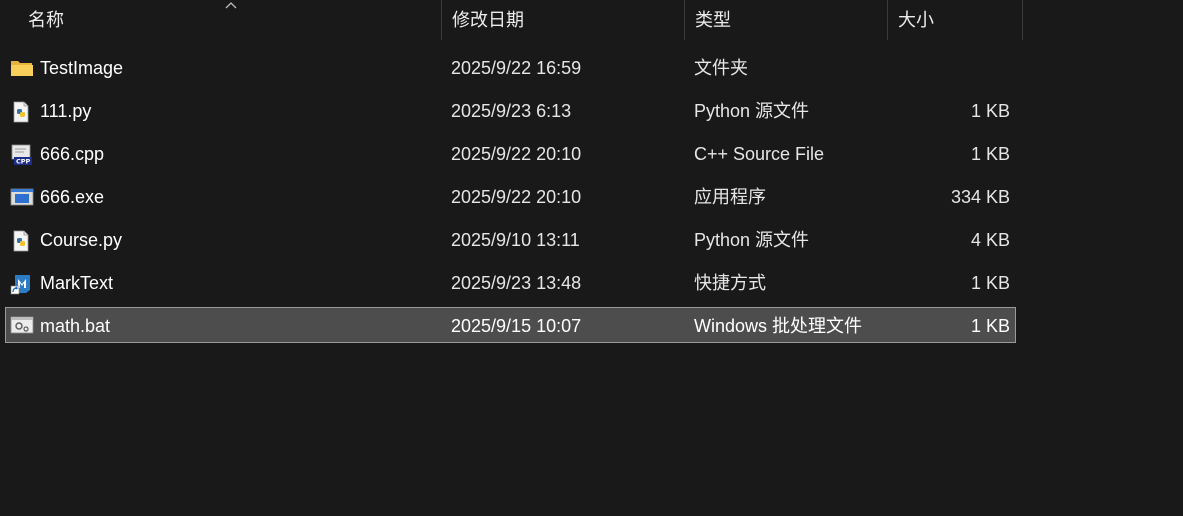  Describe the element at coordinates (721, 68) in the screenshot. I see `file-type: 文件夹` at that location.